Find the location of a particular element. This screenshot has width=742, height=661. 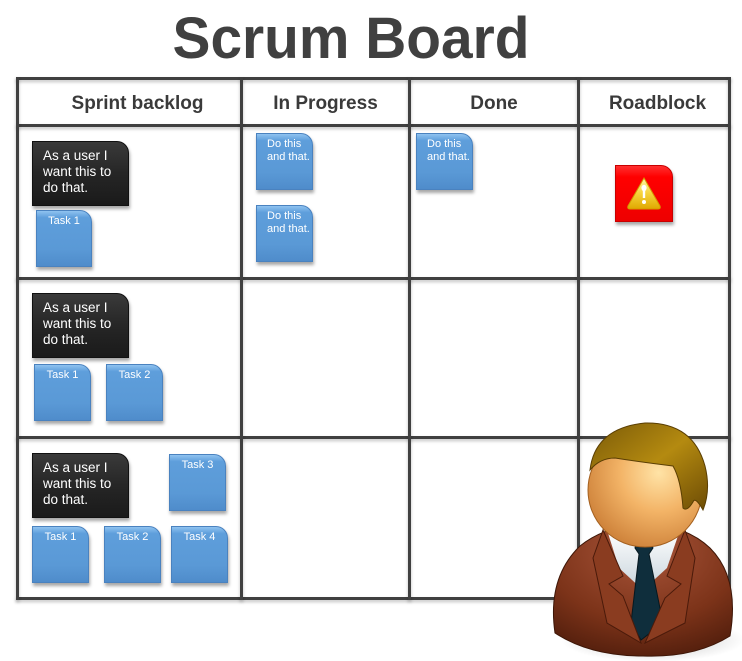

warning-icon is located at coordinates (644, 193).